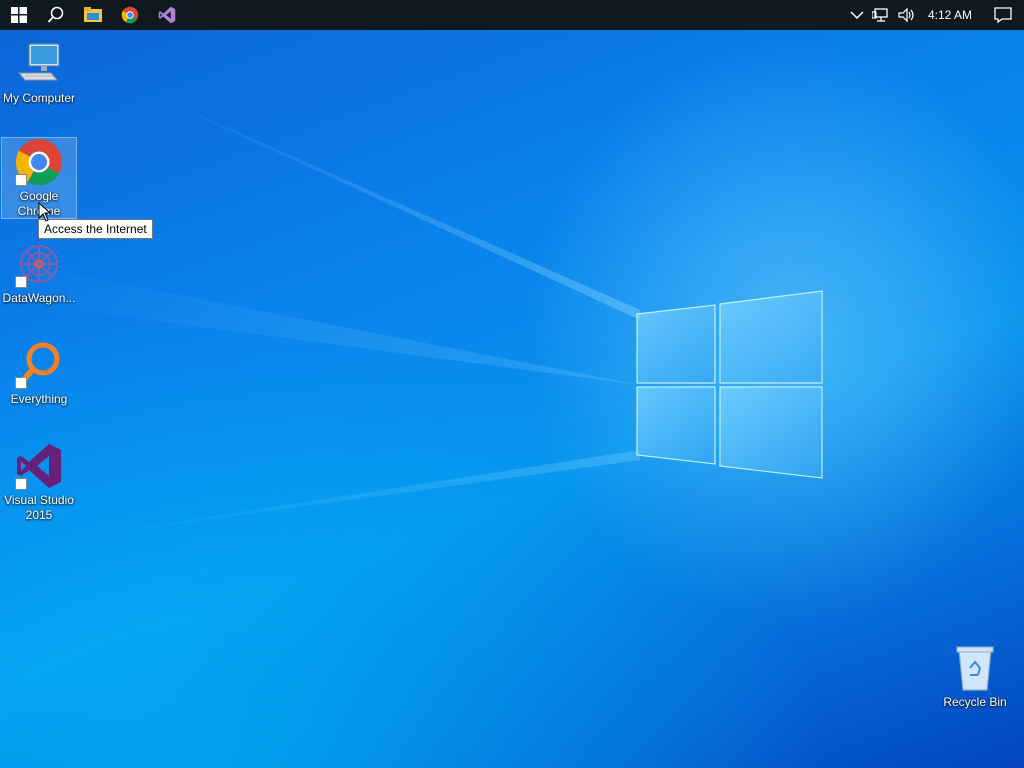 The image size is (1024, 768). What do you see at coordinates (512, 15) in the screenshot?
I see `taskbar: 4:12 AM` at bounding box center [512, 15].